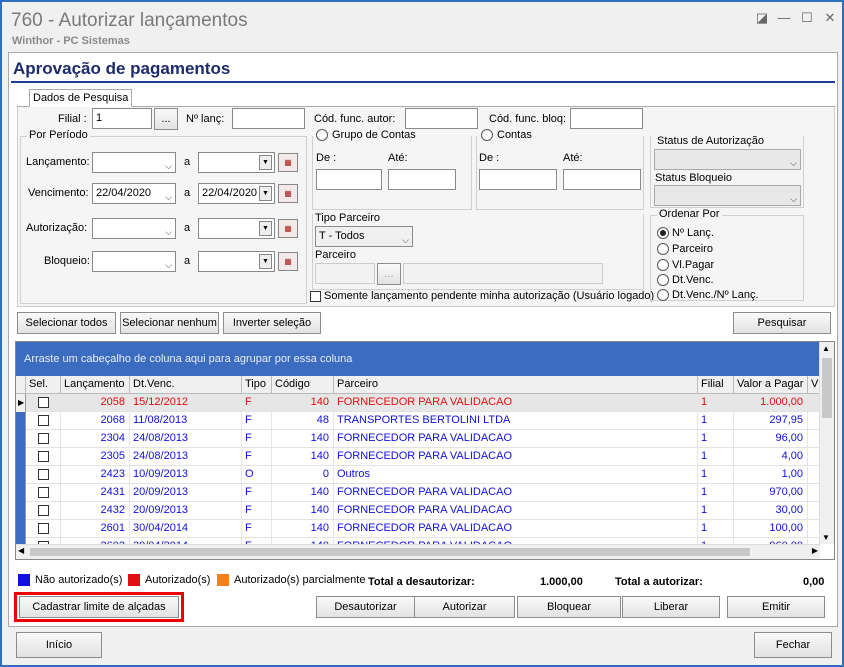  Describe the element at coordinates (236, 228) in the screenshot. I see `autorizacao-to-input: ▼` at that location.